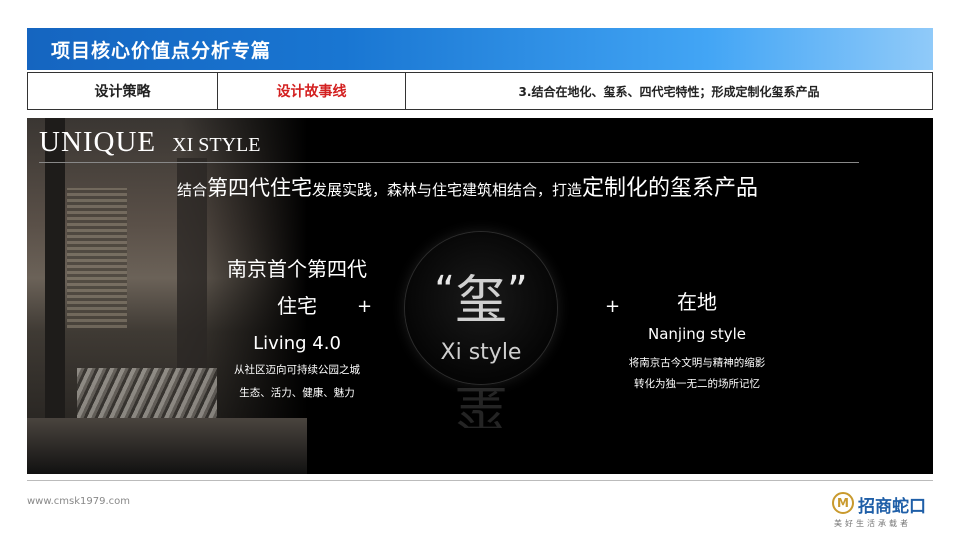  I want to click on headline-part: 结合, so click(192, 190).